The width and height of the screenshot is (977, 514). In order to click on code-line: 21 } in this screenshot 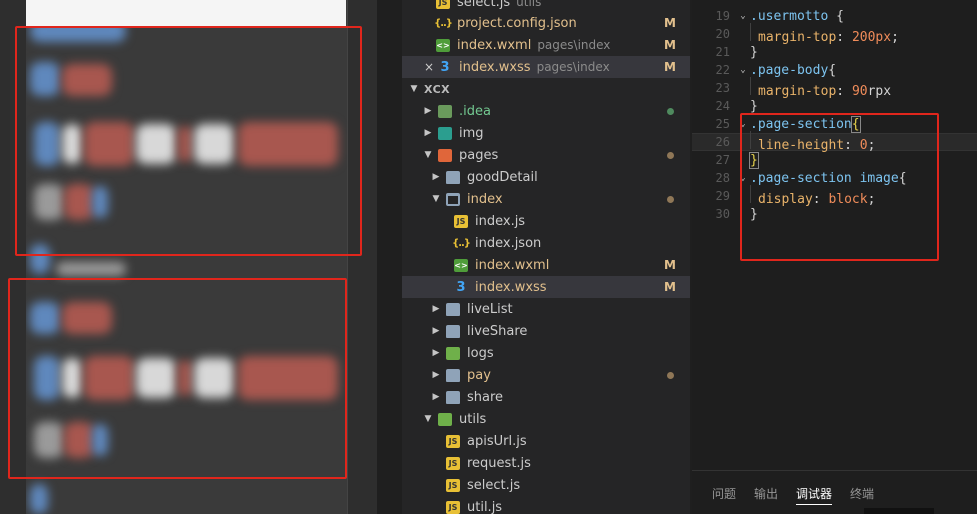, I will do `click(834, 52)`.